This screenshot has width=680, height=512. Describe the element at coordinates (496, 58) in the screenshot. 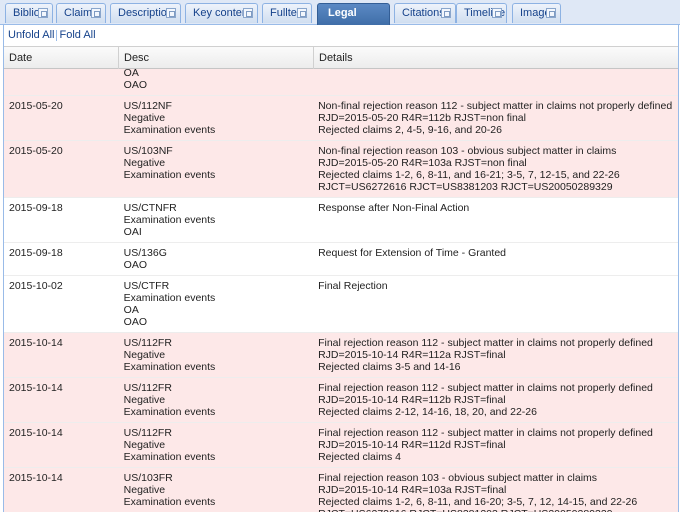

I see `column-header-details: Details` at that location.